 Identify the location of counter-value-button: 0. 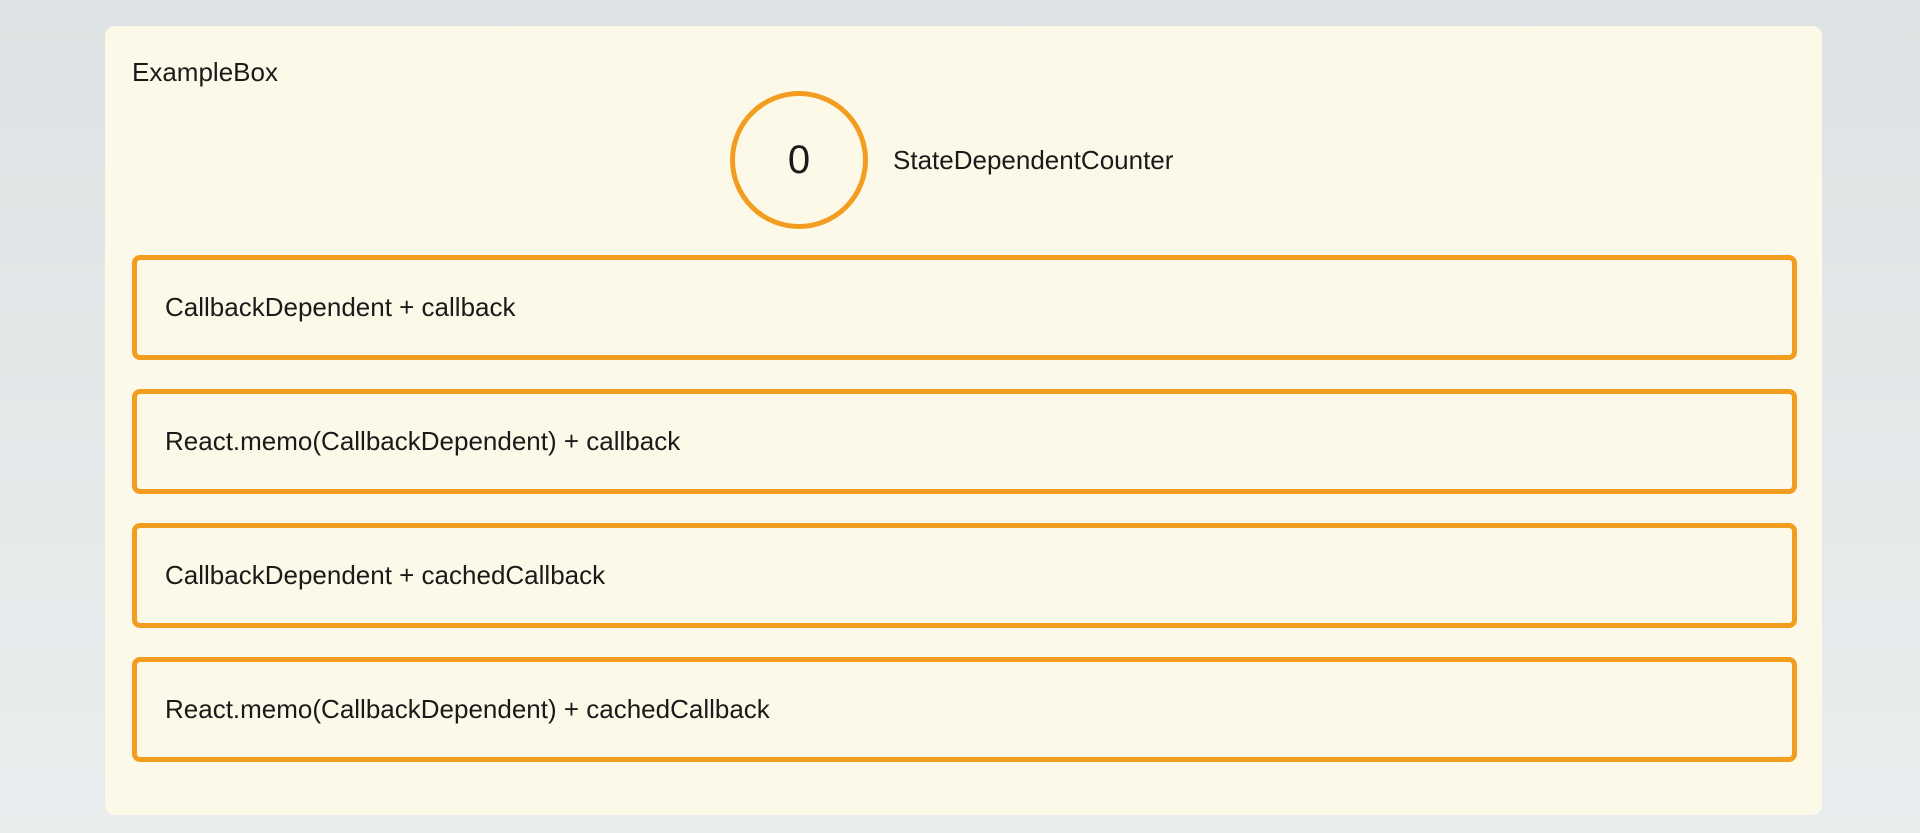
(799, 160).